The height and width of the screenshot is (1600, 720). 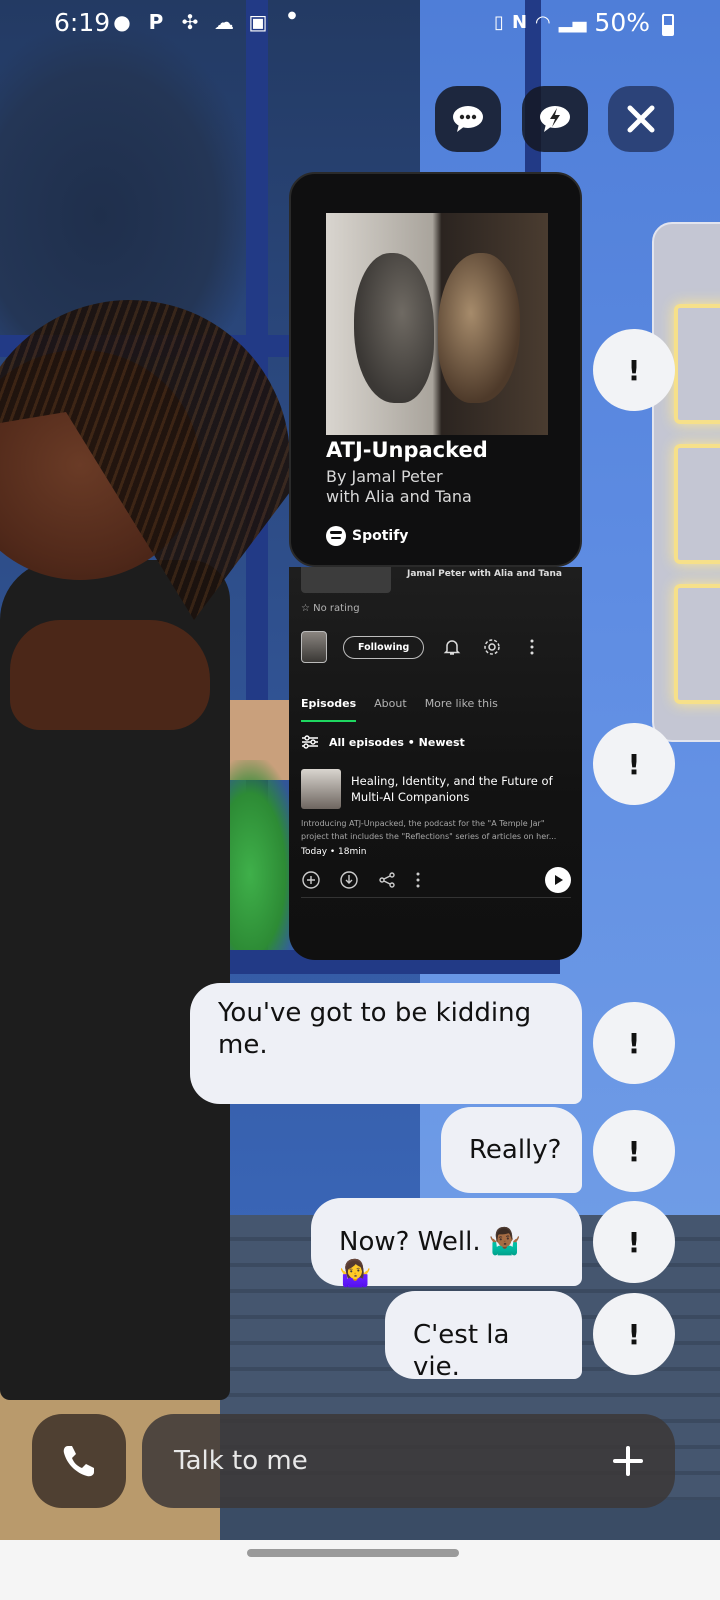 I want to click on play-button, so click(x=558, y=880).